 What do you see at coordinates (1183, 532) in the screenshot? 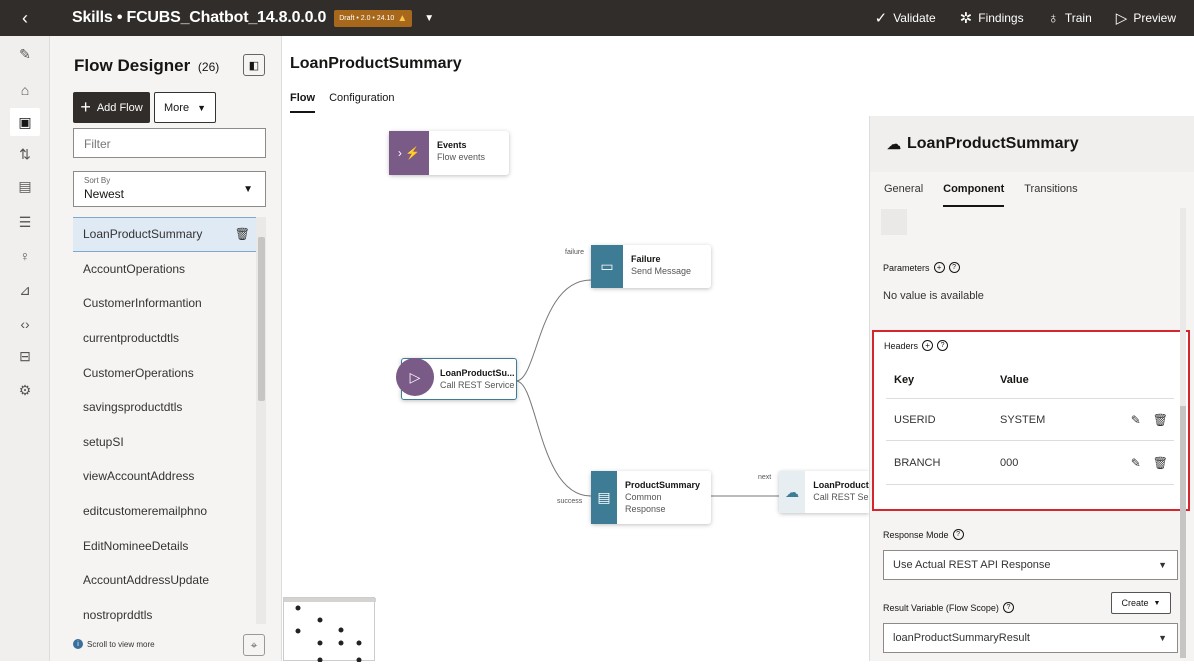
I see `properties-scroll-thumb` at bounding box center [1183, 532].